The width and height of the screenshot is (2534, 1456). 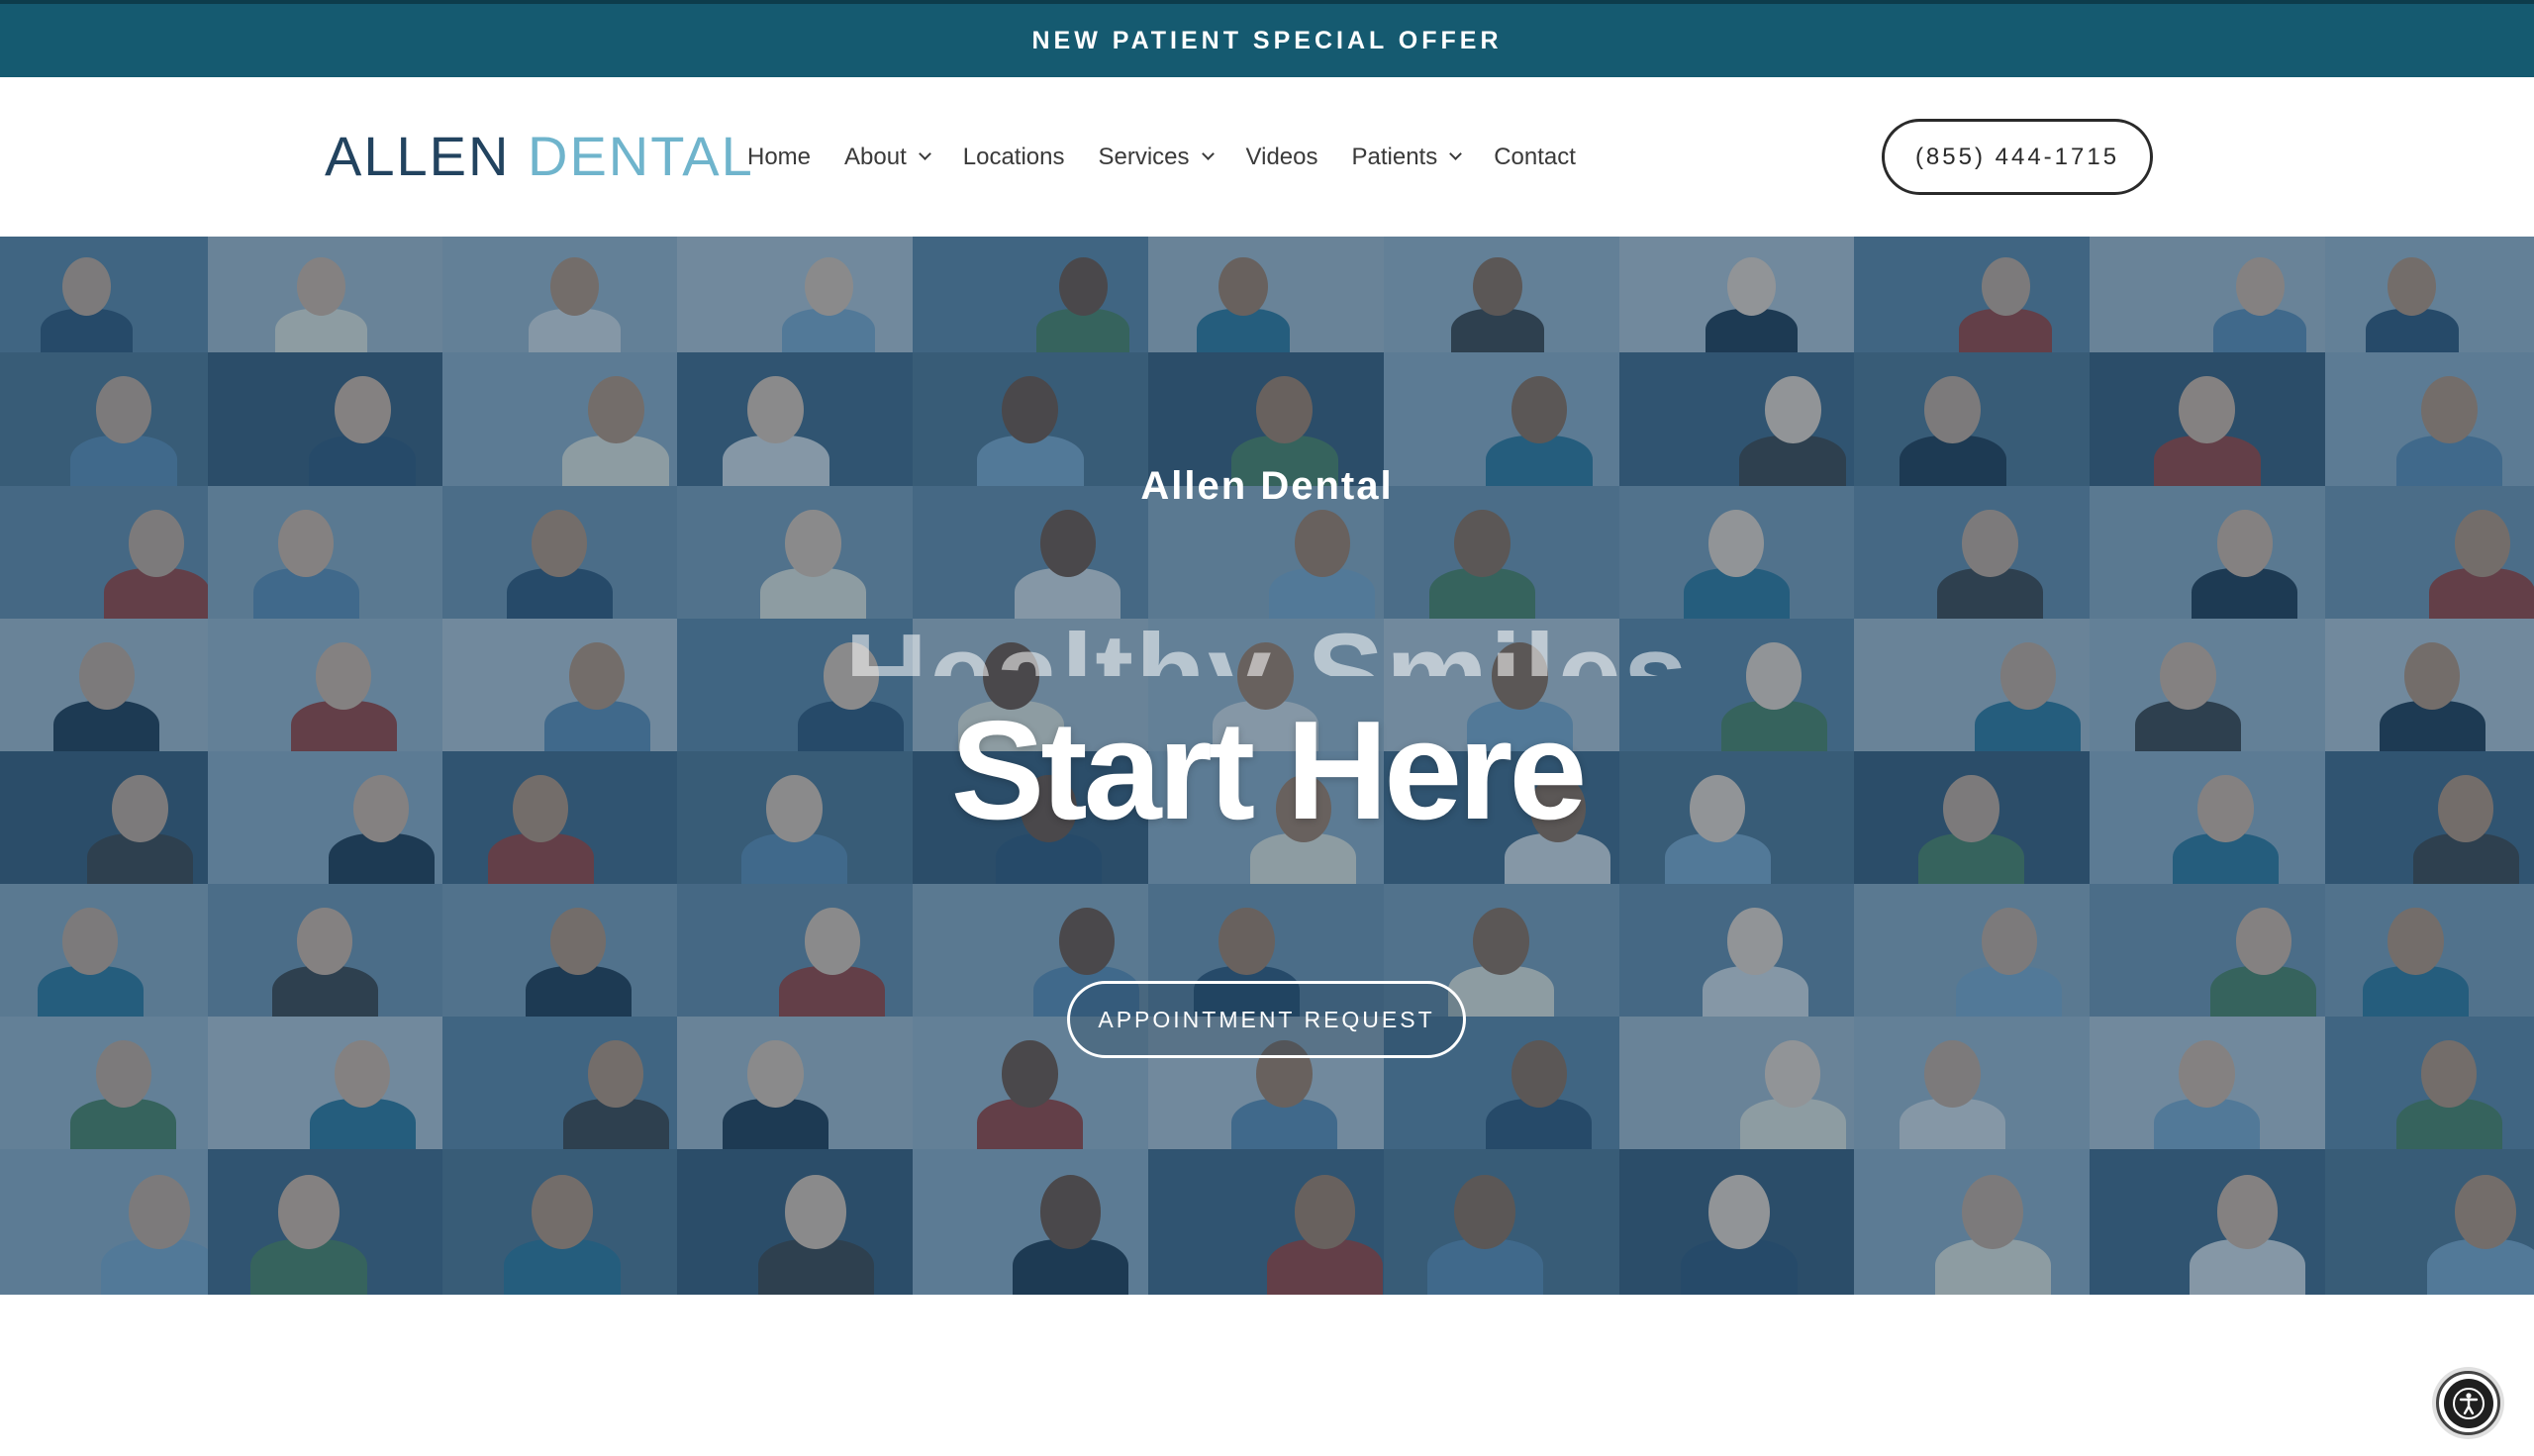 I want to click on nav-locations: Locations, so click(x=1014, y=158).